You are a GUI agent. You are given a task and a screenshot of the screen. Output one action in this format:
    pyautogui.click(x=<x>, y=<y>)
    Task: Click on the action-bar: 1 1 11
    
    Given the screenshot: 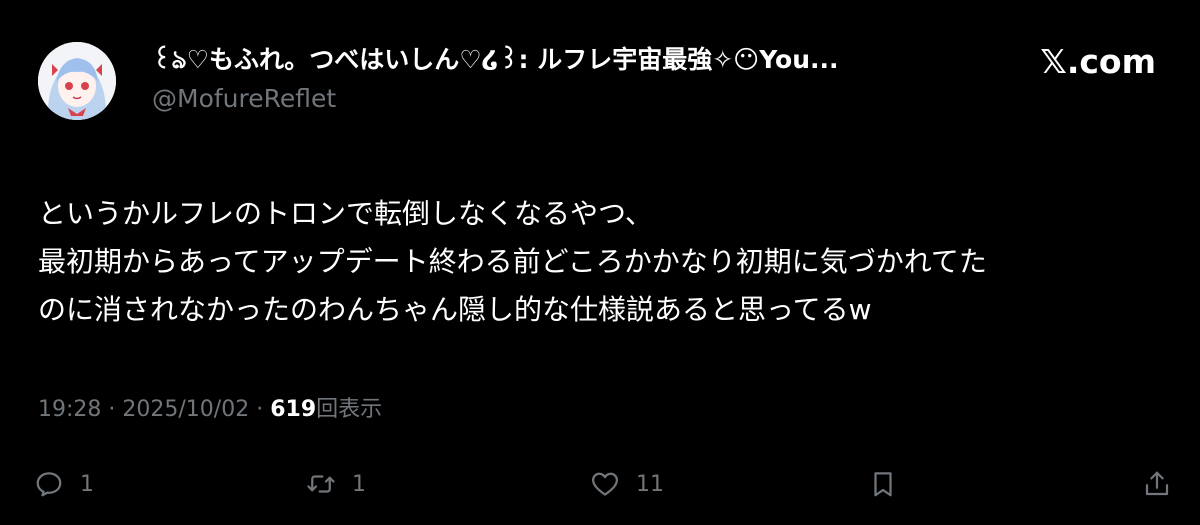 What is the action you would take?
    pyautogui.click(x=600, y=484)
    